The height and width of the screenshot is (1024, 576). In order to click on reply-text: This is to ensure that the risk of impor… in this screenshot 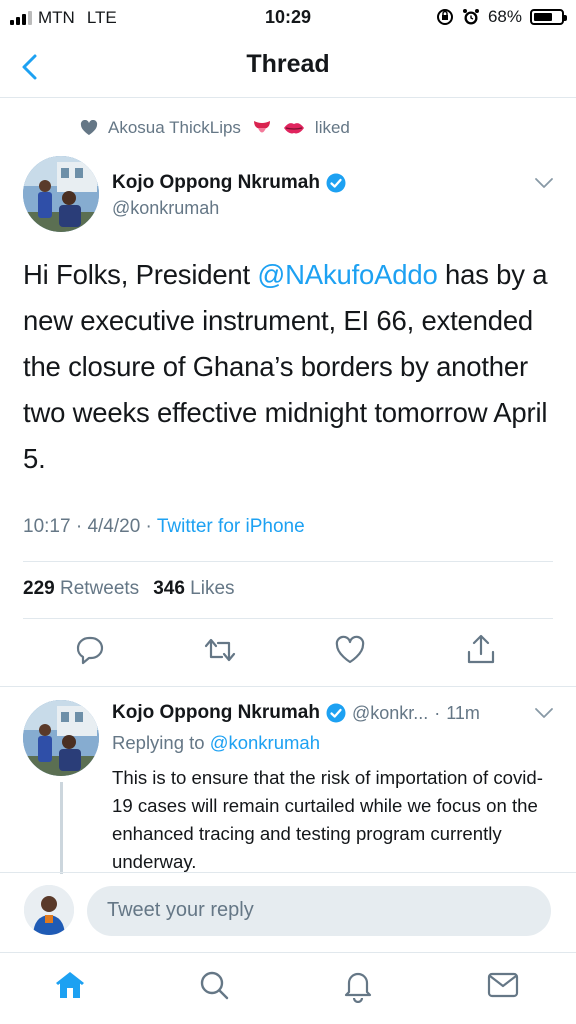, I will do `click(327, 819)`.